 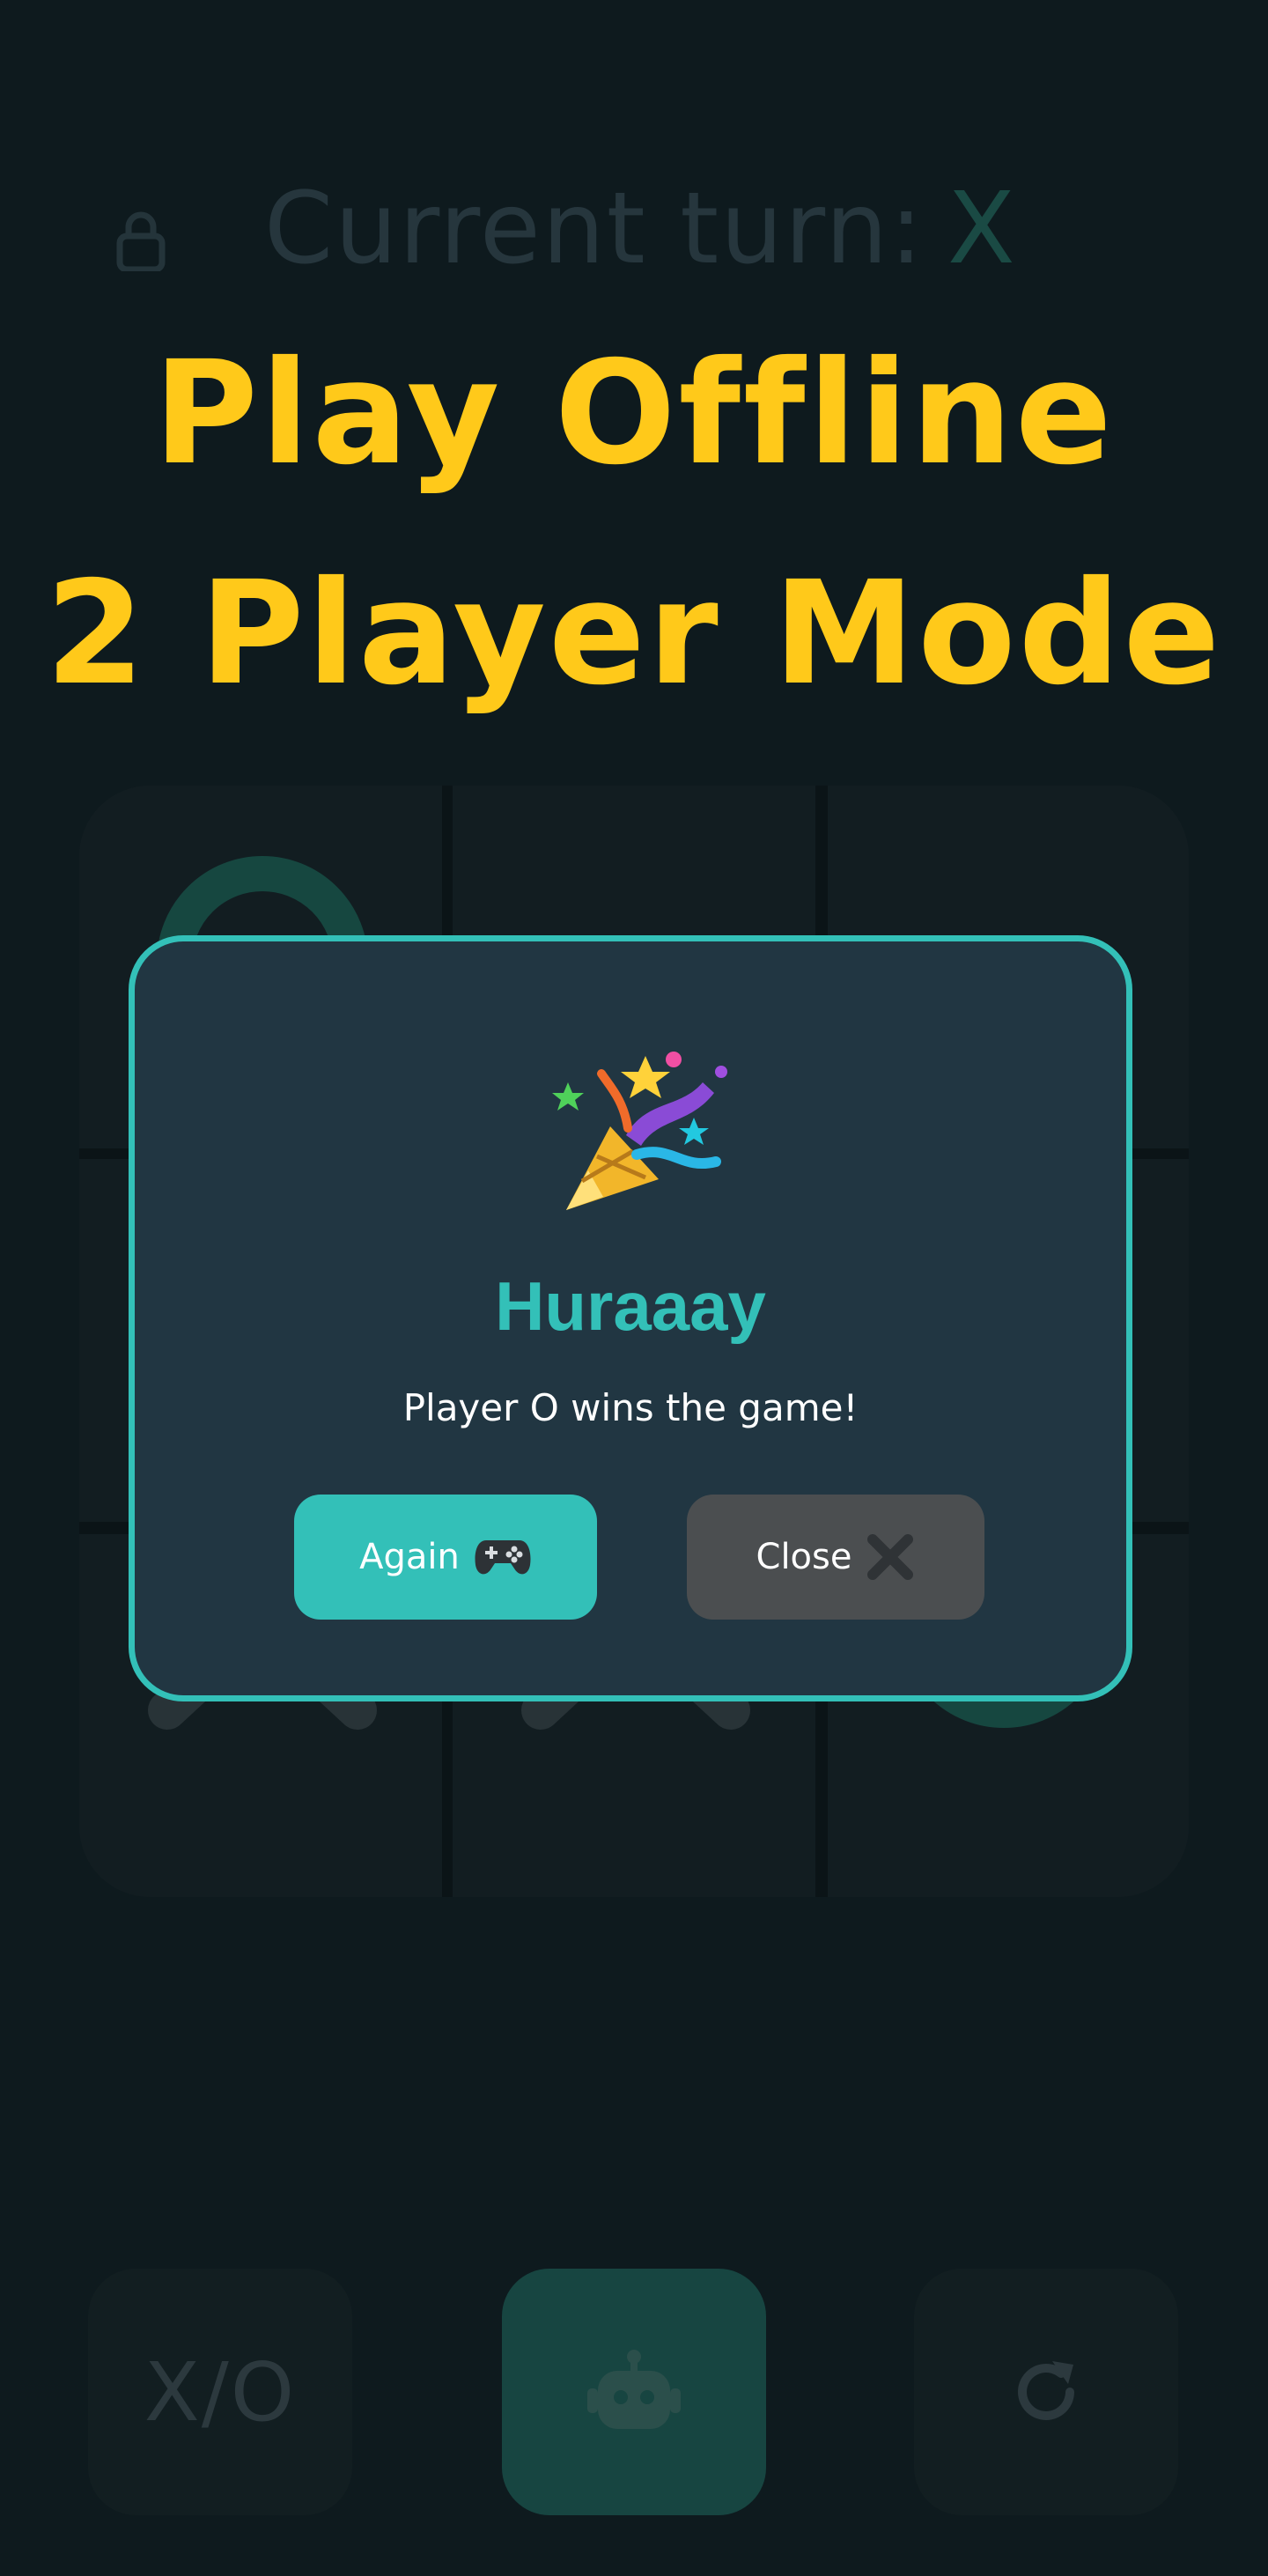 I want to click on reset-icon, so click(x=1046, y=2390).